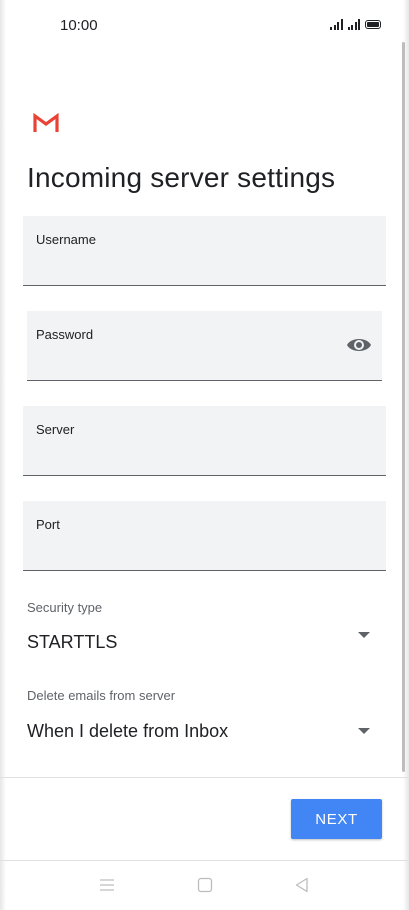 Image resolution: width=409 pixels, height=910 pixels. What do you see at coordinates (204, 777) in the screenshot?
I see `divider` at bounding box center [204, 777].